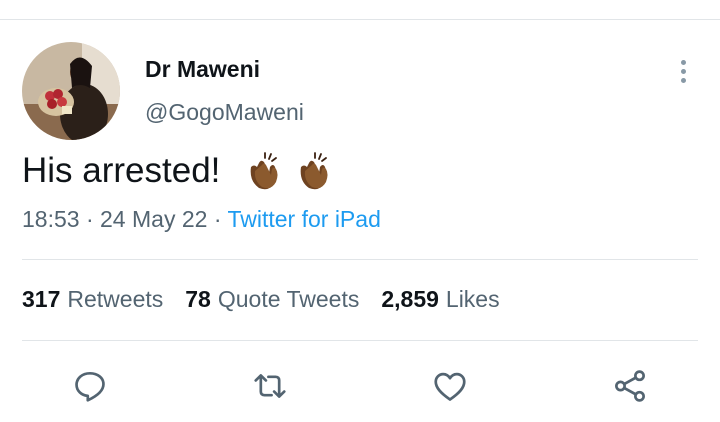 This screenshot has height=422, width=720. Describe the element at coordinates (440, 299) in the screenshot. I see `likes-stat: 2,859 Likes` at that location.